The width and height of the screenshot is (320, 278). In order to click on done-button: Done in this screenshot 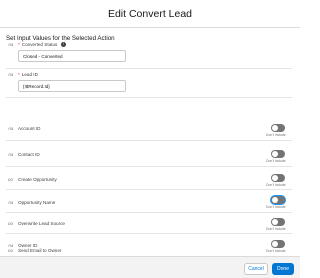, I will do `click(283, 269)`.